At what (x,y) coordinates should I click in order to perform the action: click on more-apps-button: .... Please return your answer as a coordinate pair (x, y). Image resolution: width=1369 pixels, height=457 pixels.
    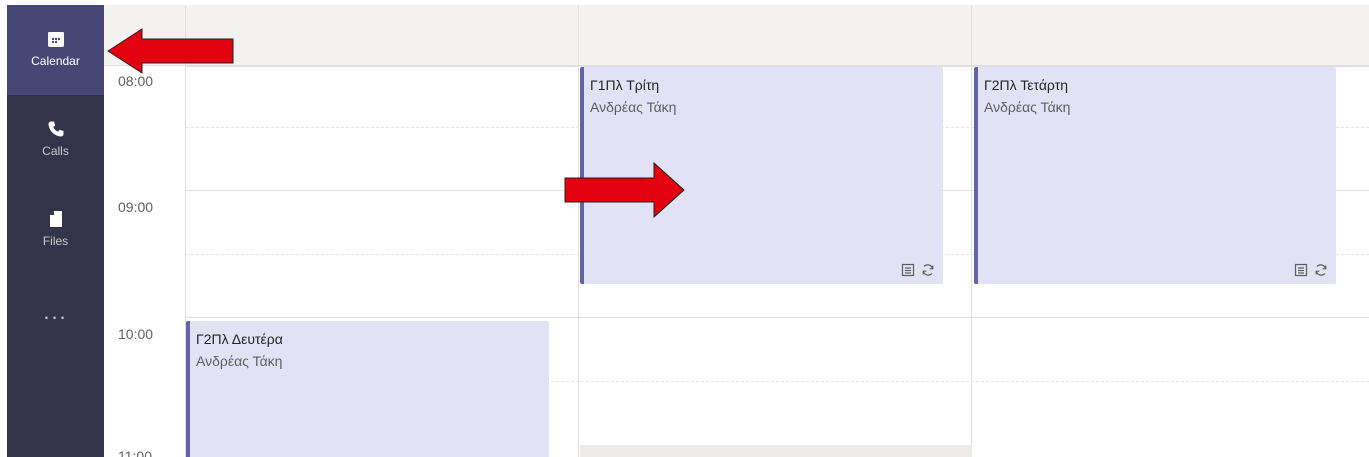
    Looking at the image, I should click on (55, 312).